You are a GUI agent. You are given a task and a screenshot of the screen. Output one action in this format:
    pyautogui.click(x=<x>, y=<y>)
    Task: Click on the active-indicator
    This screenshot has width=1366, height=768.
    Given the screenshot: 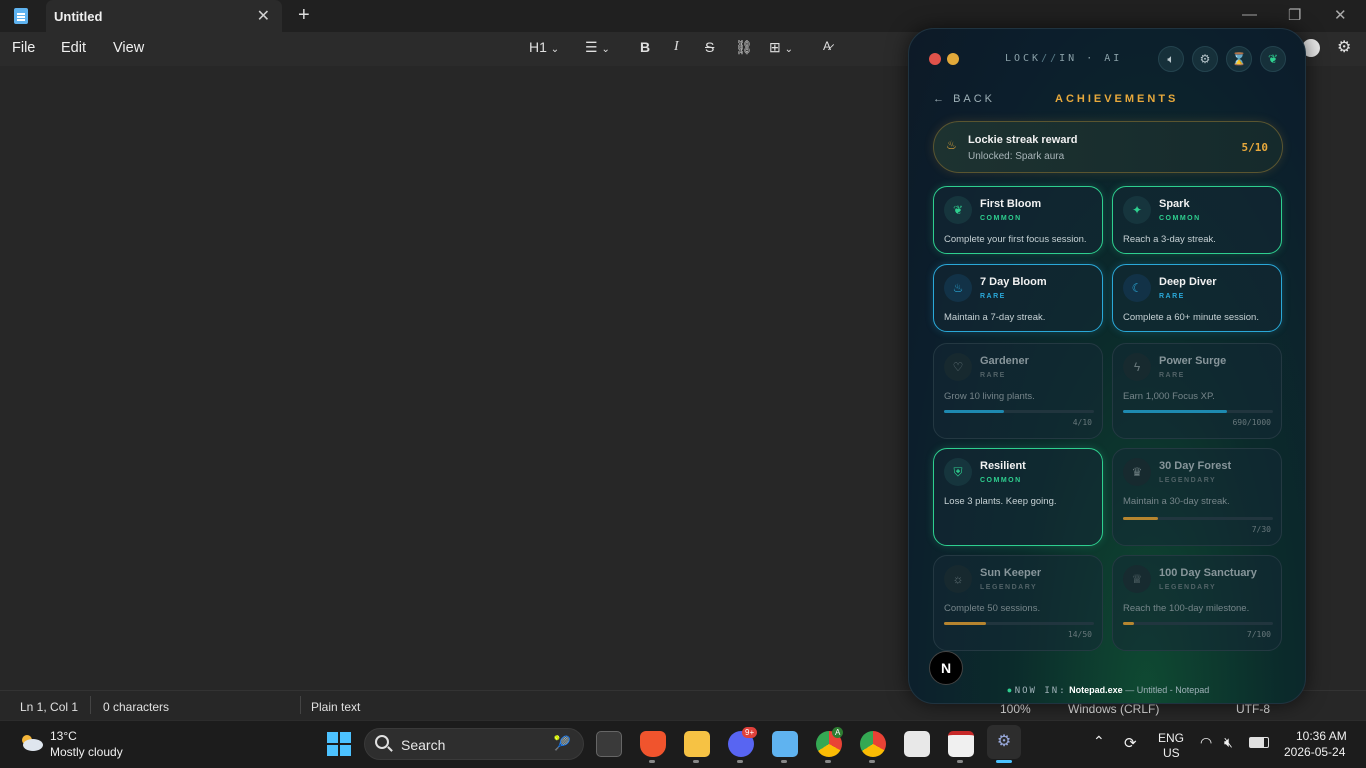 What is the action you would take?
    pyautogui.click(x=1004, y=761)
    